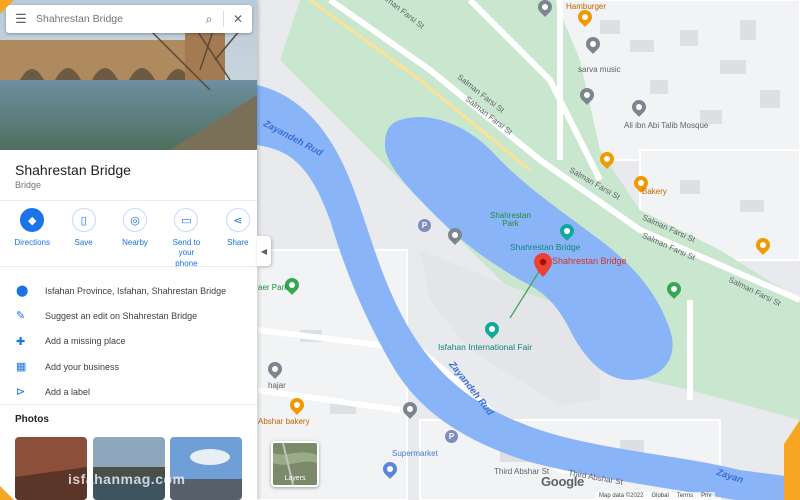  I want to click on watermark-text: isfahanmag.com, so click(127, 479).